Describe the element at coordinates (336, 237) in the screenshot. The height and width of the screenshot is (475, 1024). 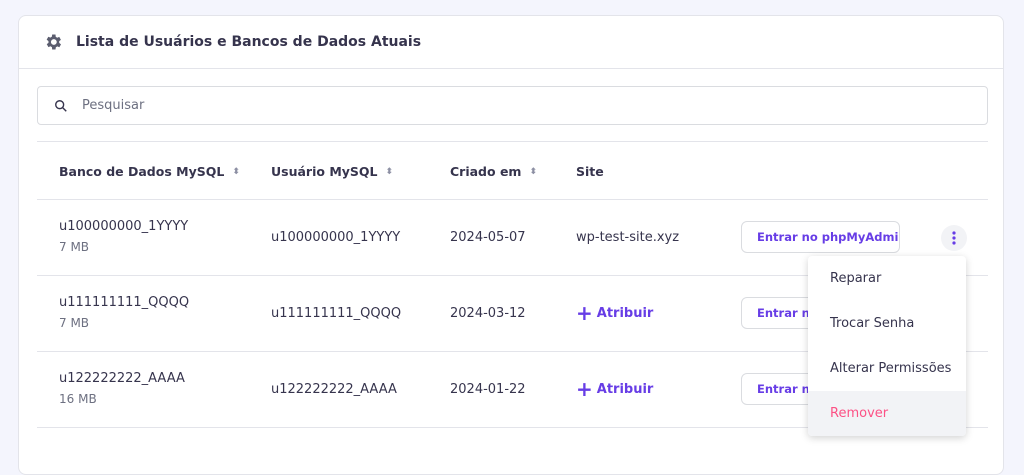
I see `user-cell: u100000000_1YYYY` at that location.